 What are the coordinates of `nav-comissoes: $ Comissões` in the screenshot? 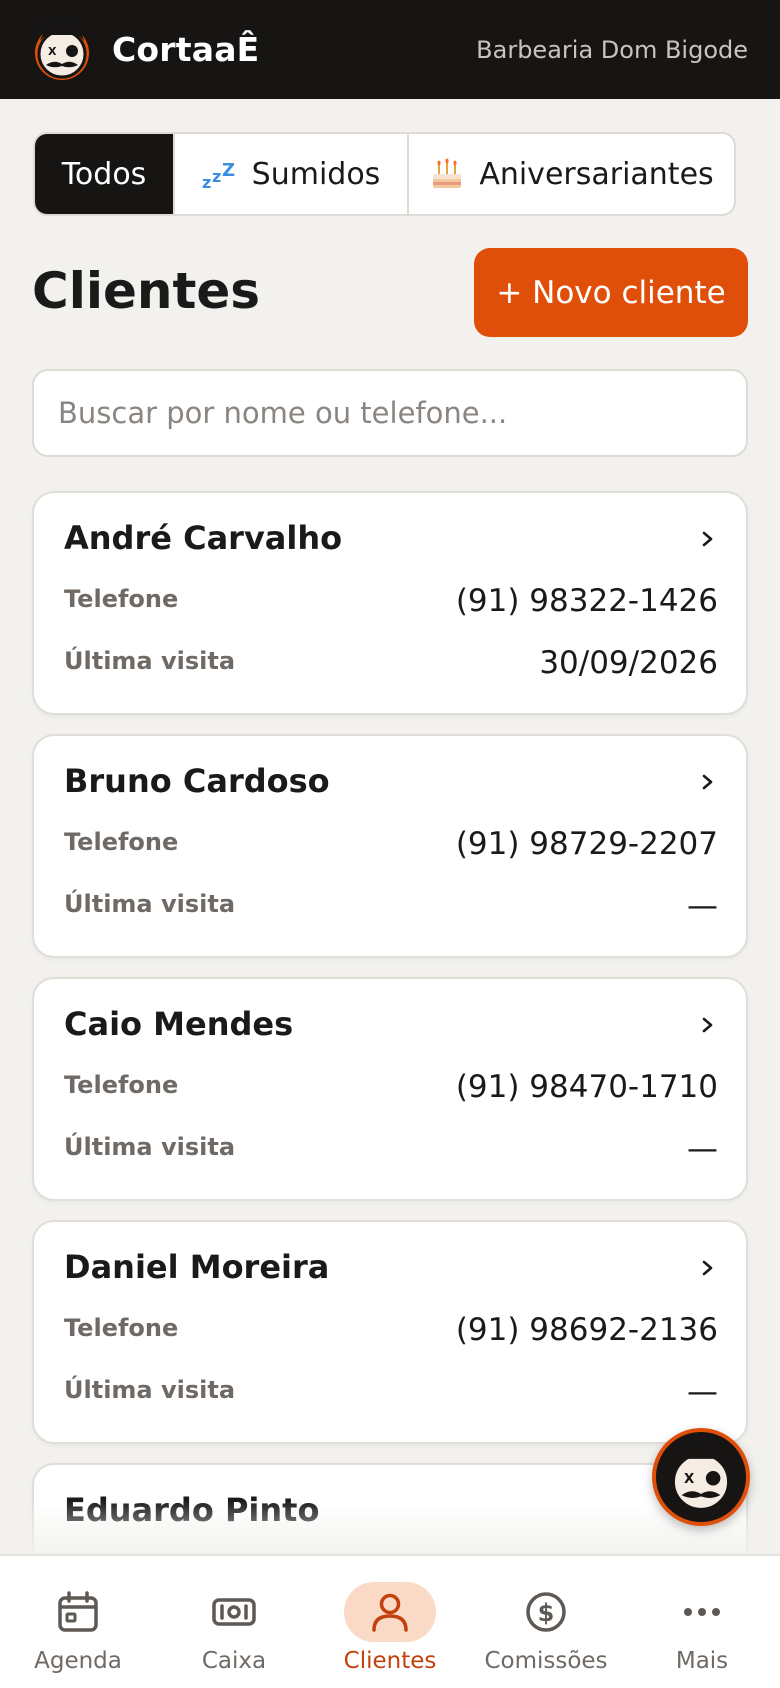 It's located at (546, 1622).